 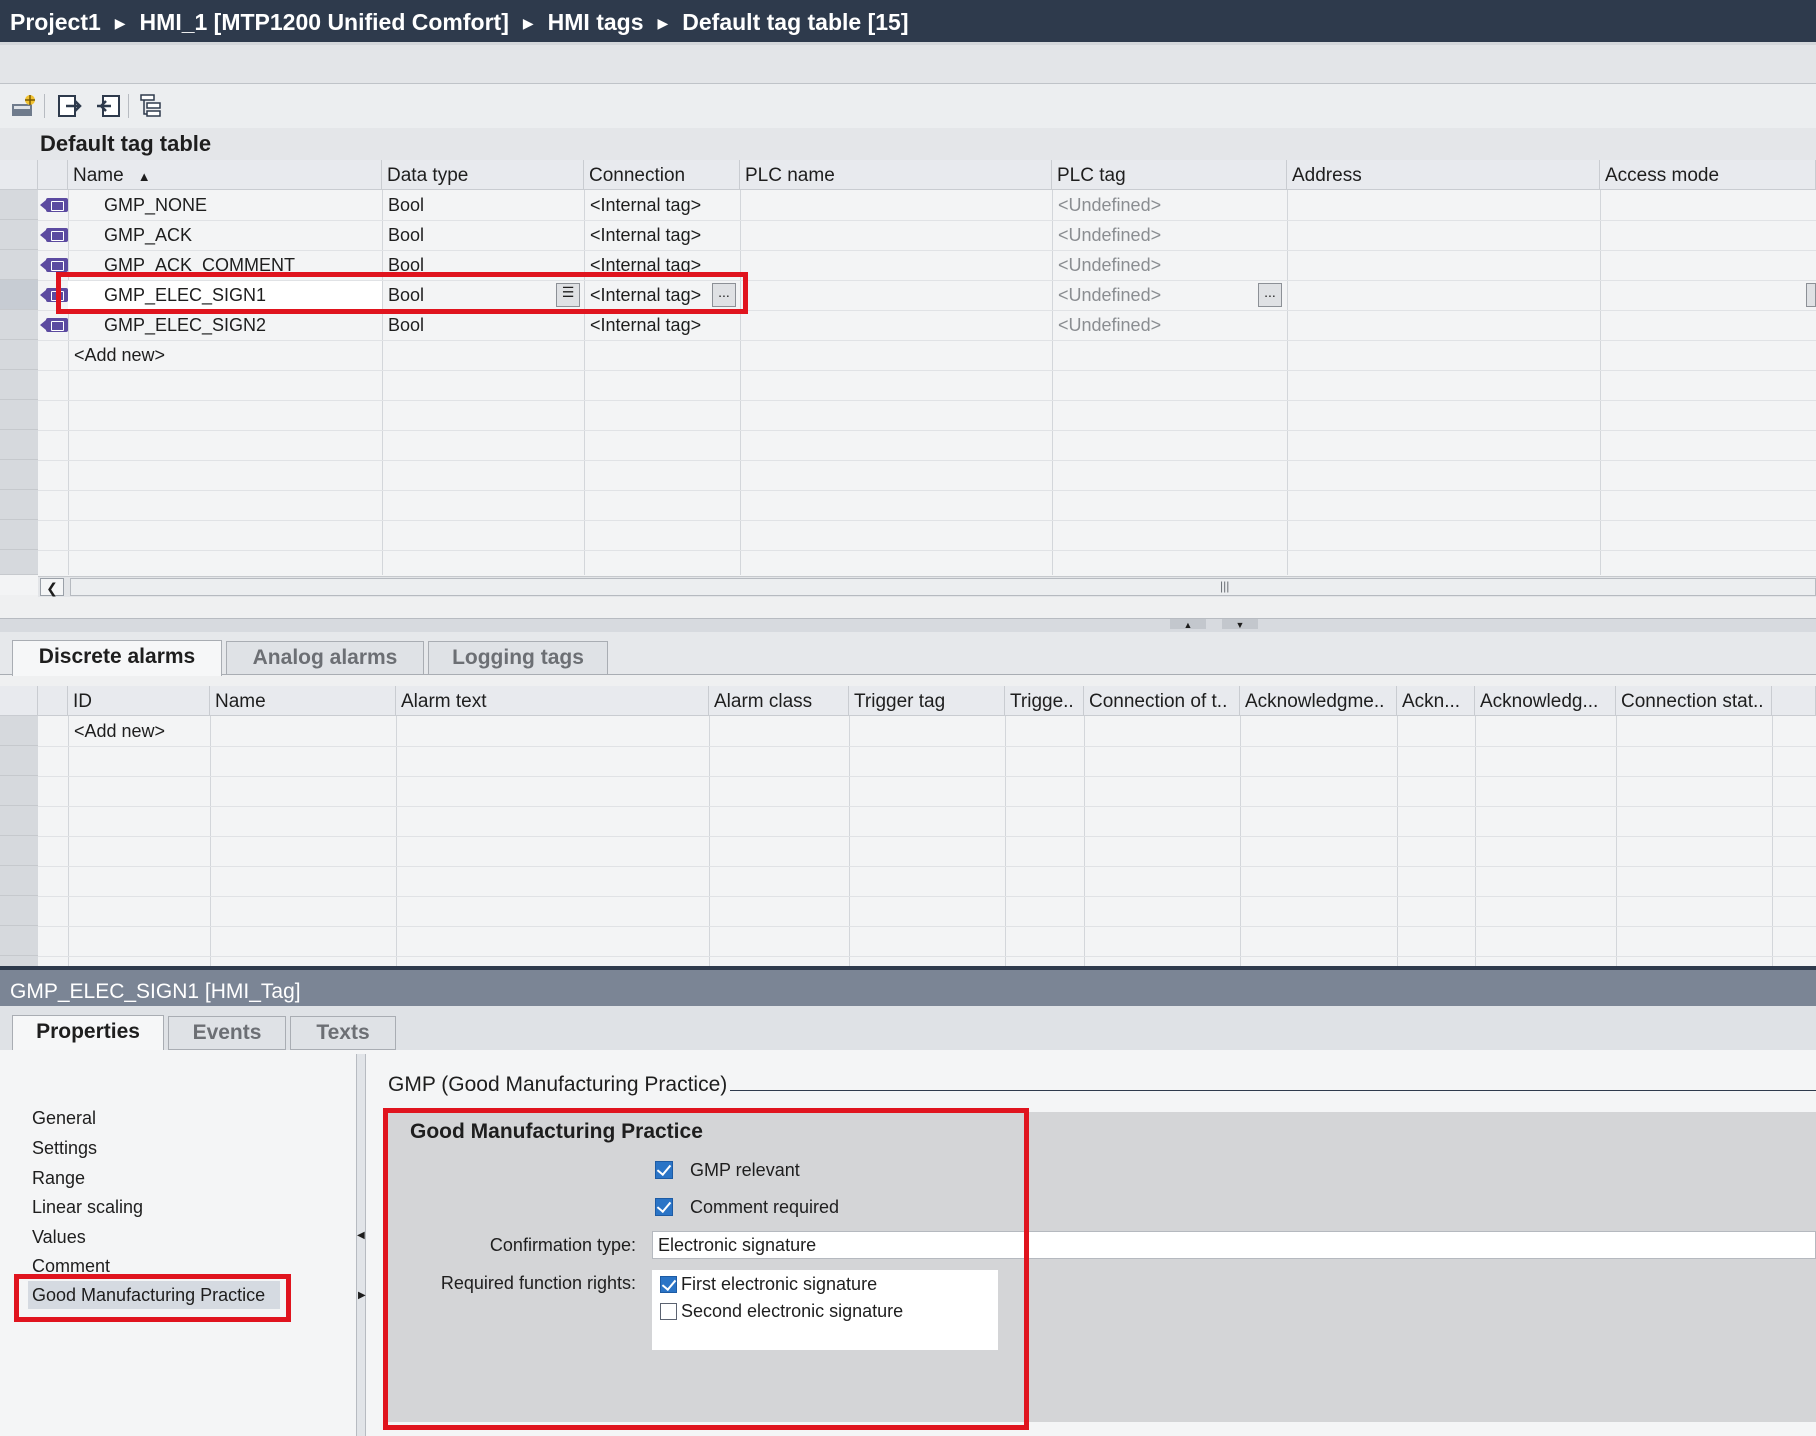 What do you see at coordinates (325, 658) in the screenshot?
I see `tab-analog-alarms: Analog alarms` at bounding box center [325, 658].